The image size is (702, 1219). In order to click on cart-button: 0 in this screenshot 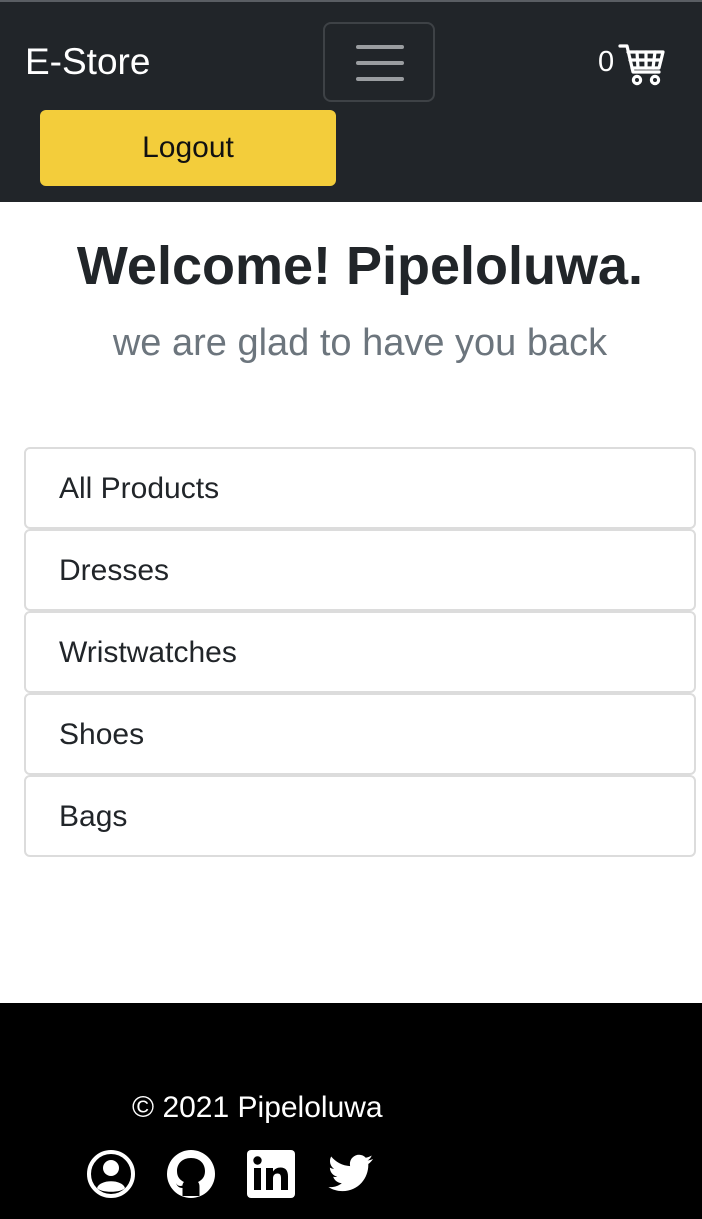, I will do `click(632, 67)`.